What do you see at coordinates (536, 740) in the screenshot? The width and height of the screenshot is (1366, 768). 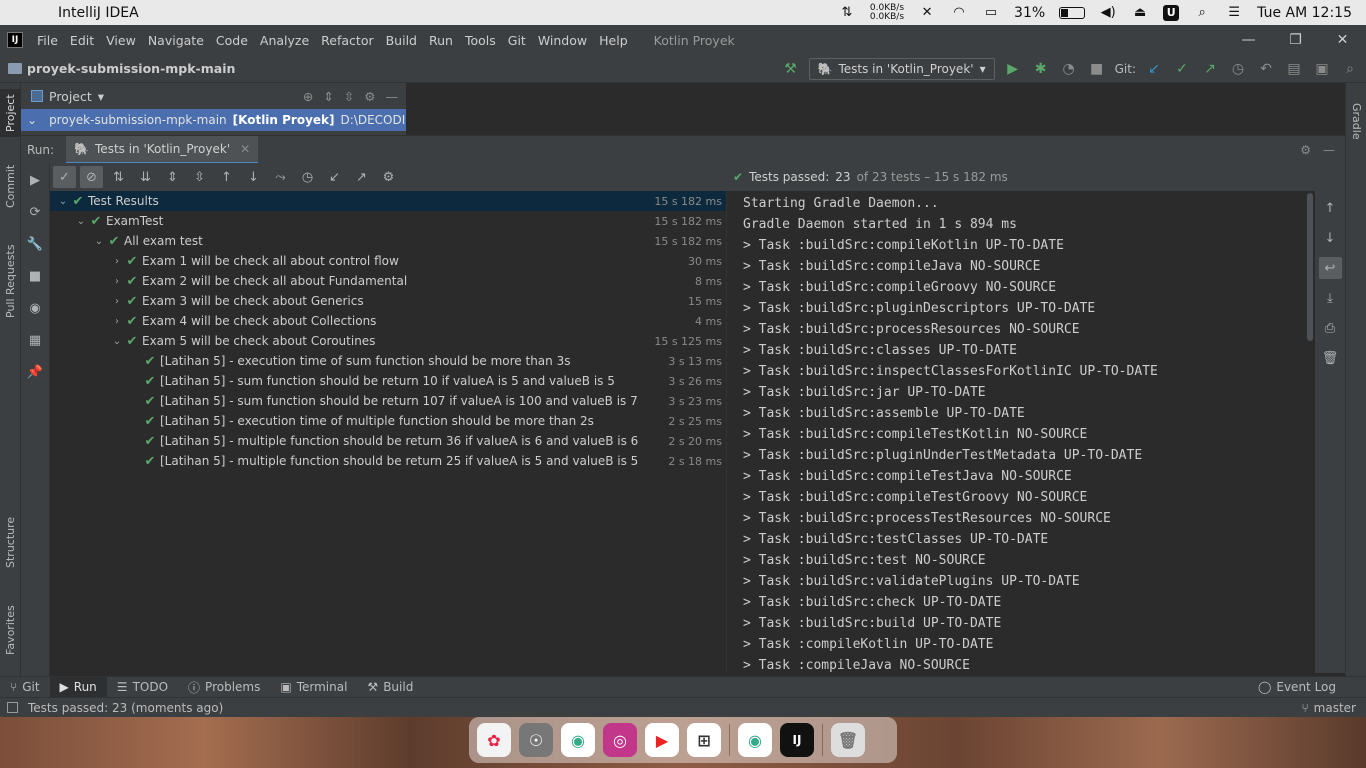 I see `mail-robot-icon: ☉` at bounding box center [536, 740].